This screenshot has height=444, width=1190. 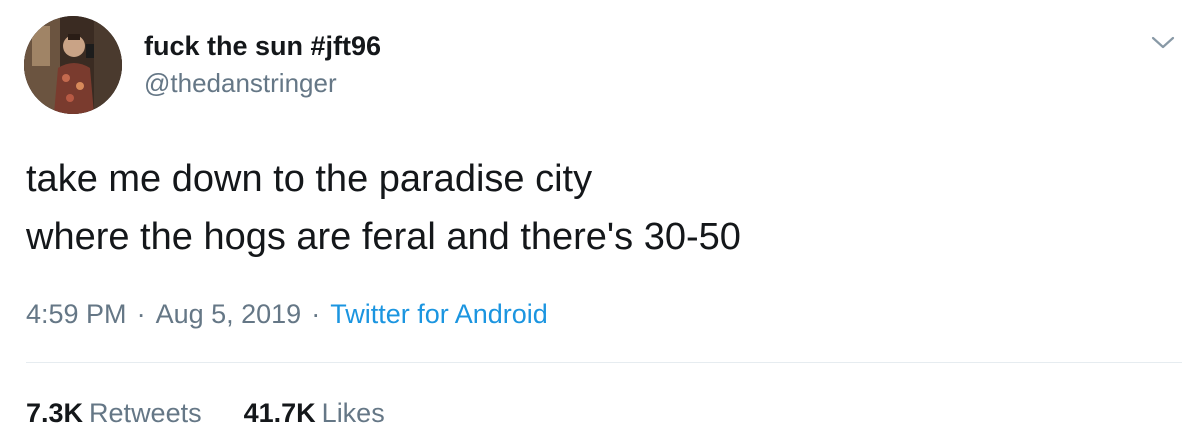 What do you see at coordinates (240, 83) in the screenshot?
I see `user-handle: @thedanstringer` at bounding box center [240, 83].